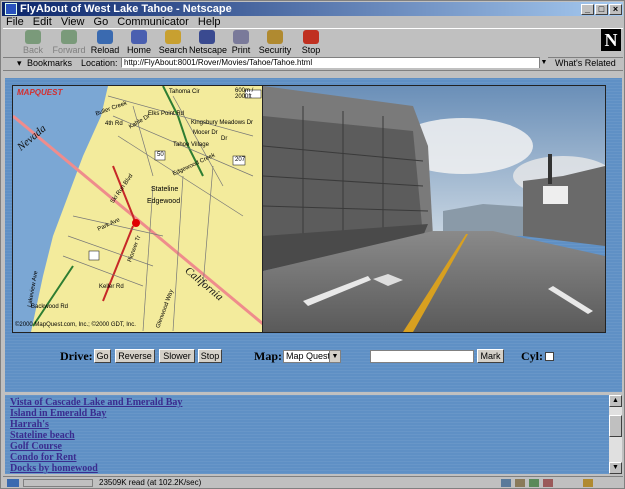 Image resolution: width=625 pixels, height=489 pixels. What do you see at coordinates (615, 9) in the screenshot?
I see `close-button: ×` at bounding box center [615, 9].